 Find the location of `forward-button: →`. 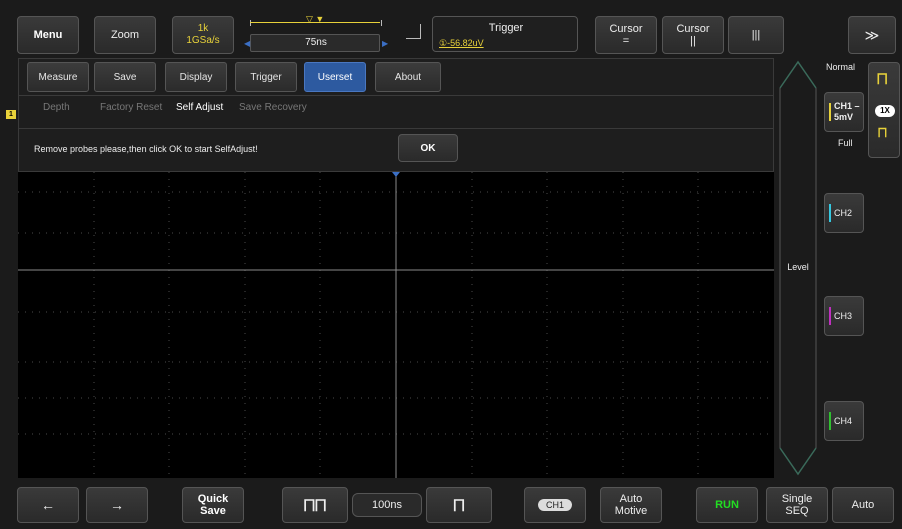

forward-button: → is located at coordinates (117, 505).